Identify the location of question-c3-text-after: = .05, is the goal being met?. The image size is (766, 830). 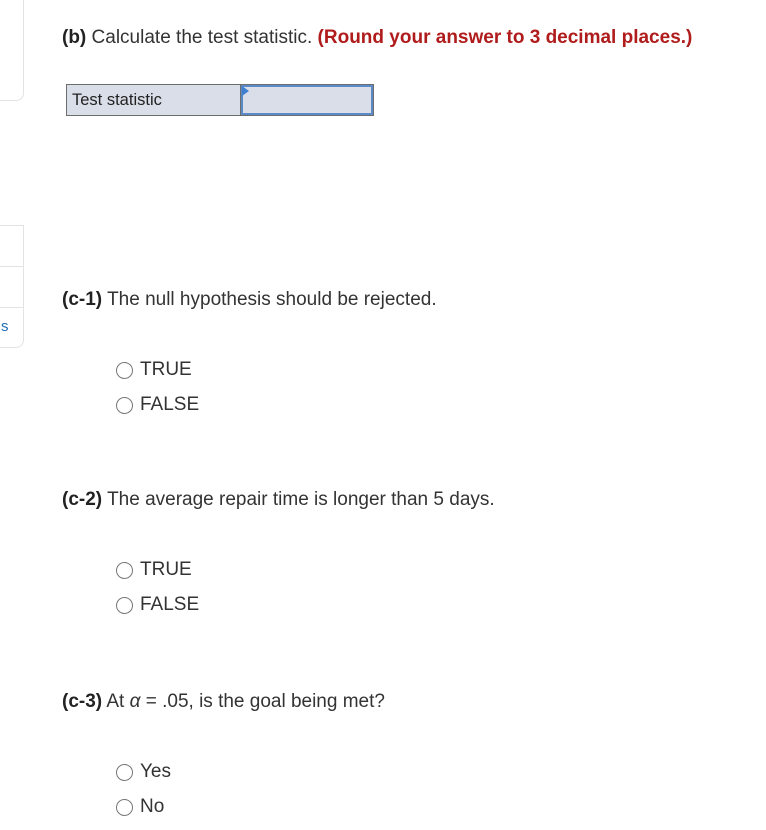
(265, 701).